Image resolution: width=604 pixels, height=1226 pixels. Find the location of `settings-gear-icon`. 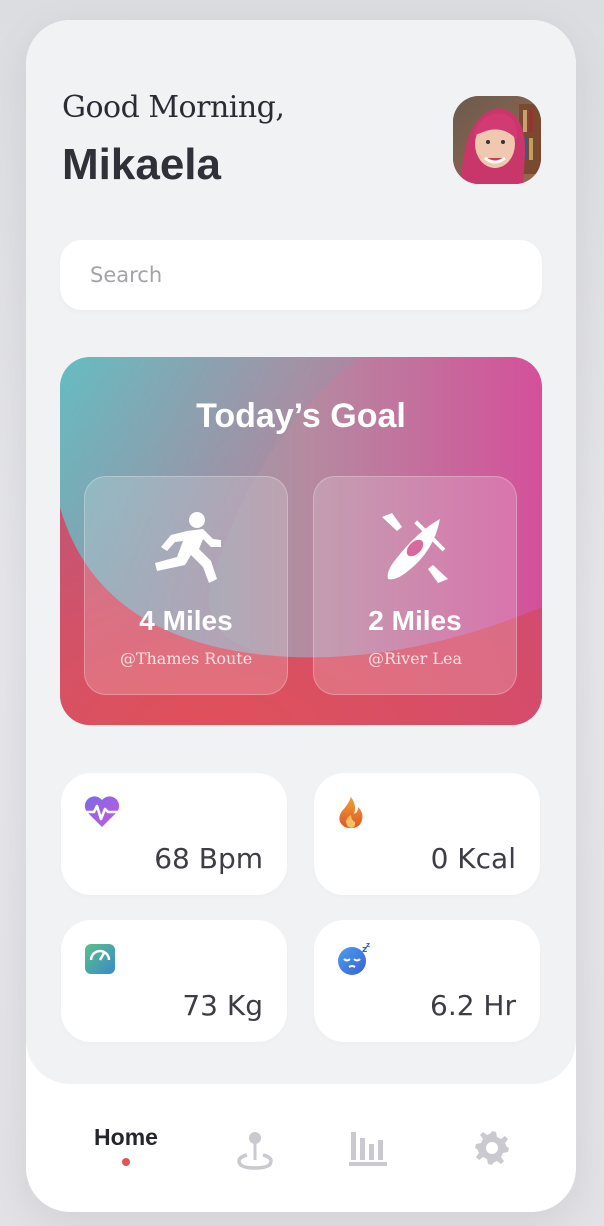

settings-gear-icon is located at coordinates (492, 1150).